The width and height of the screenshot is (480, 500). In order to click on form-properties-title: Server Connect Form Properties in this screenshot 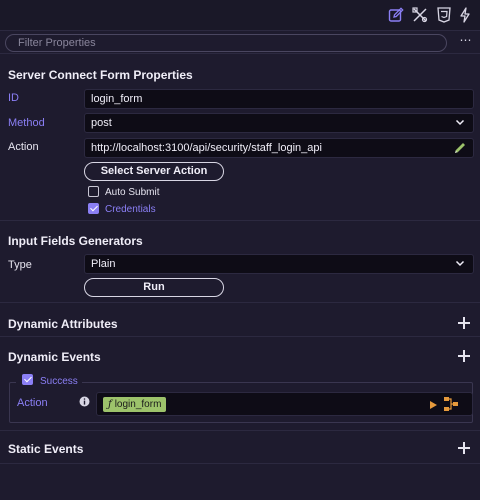, I will do `click(100, 75)`.